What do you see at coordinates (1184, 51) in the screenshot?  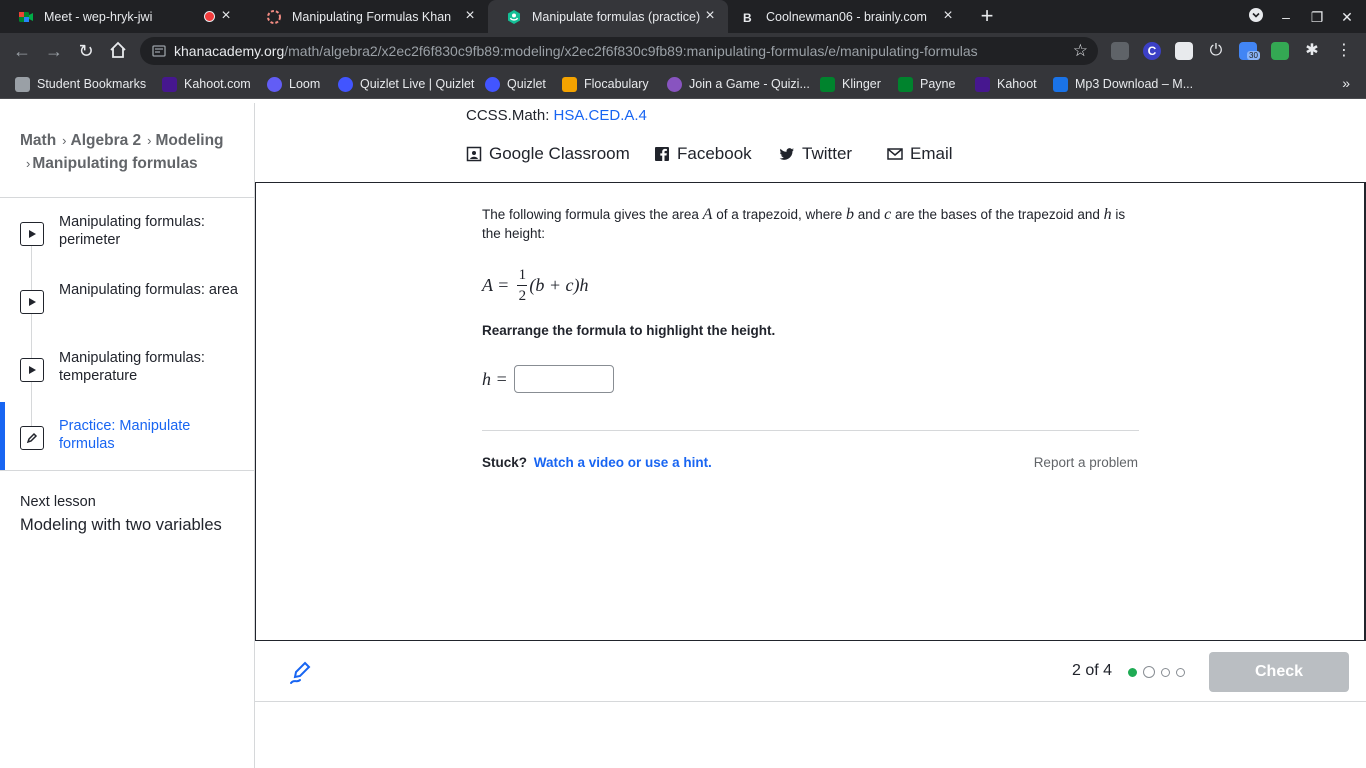 I see `extension-grid-icon` at bounding box center [1184, 51].